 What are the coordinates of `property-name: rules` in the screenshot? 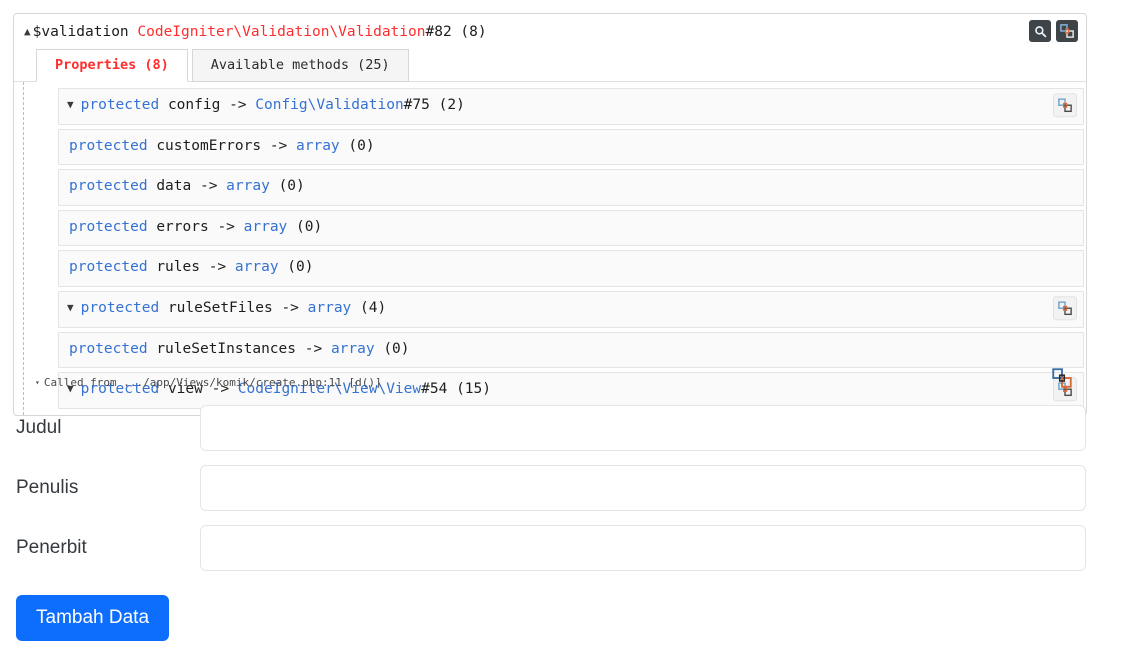 It's located at (178, 267).